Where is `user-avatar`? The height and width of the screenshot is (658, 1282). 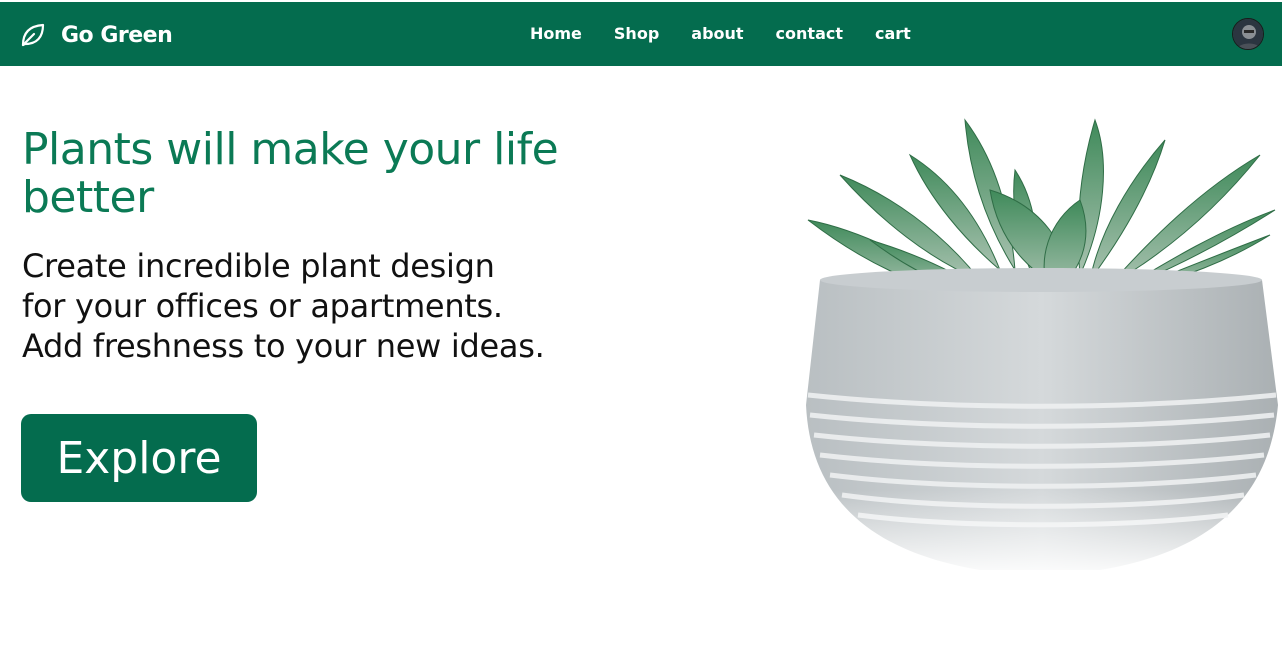 user-avatar is located at coordinates (1248, 34).